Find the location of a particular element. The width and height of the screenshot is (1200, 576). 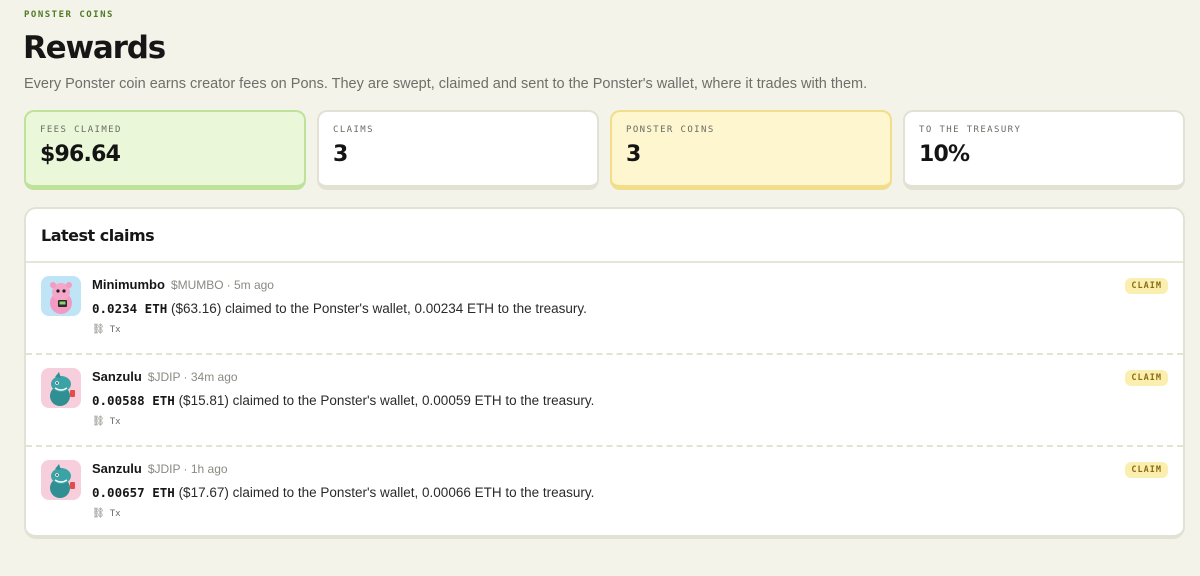

stat-label: FEES CLAIMED is located at coordinates (81, 130).